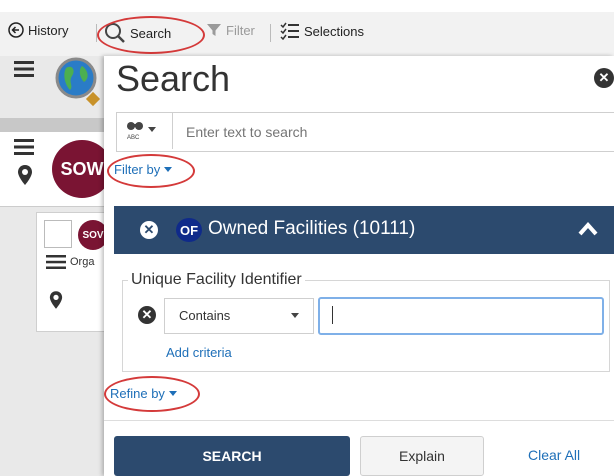 The width and height of the screenshot is (614, 476). Describe the element at coordinates (554, 455) in the screenshot. I see `clear-all-link: Clear All` at that location.